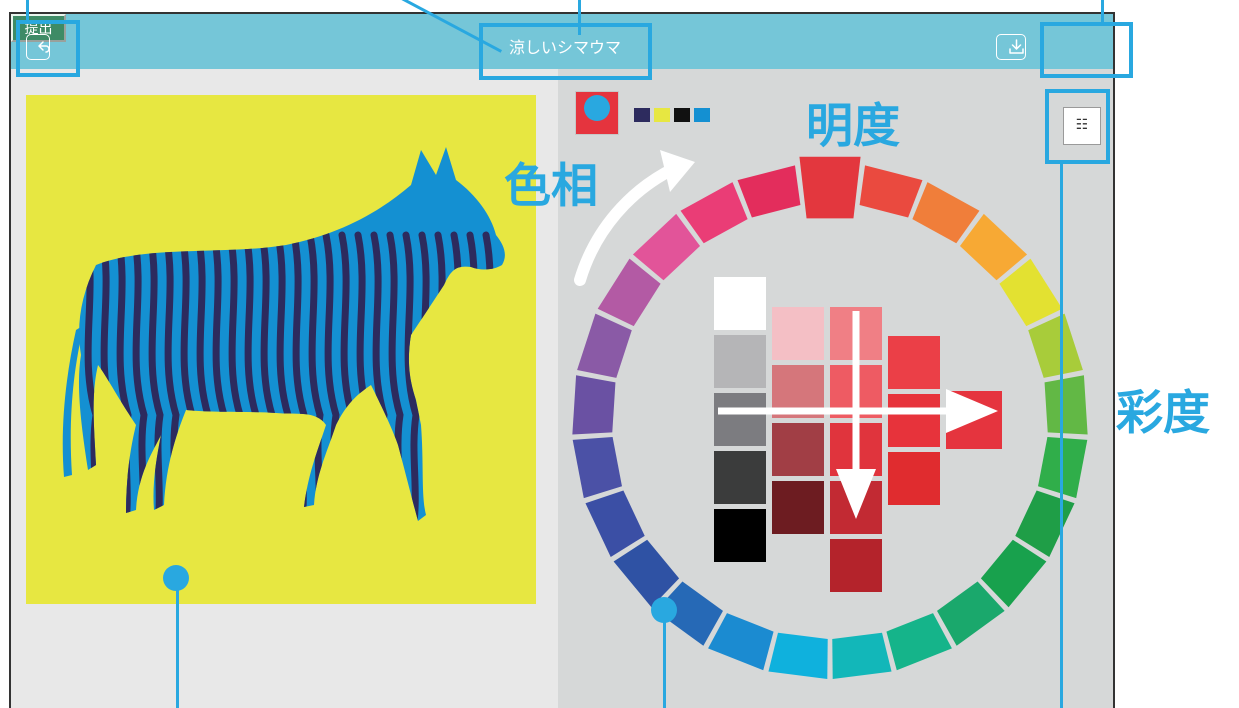  What do you see at coordinates (565, 51) in the screenshot?
I see `title-highlight` at bounding box center [565, 51].